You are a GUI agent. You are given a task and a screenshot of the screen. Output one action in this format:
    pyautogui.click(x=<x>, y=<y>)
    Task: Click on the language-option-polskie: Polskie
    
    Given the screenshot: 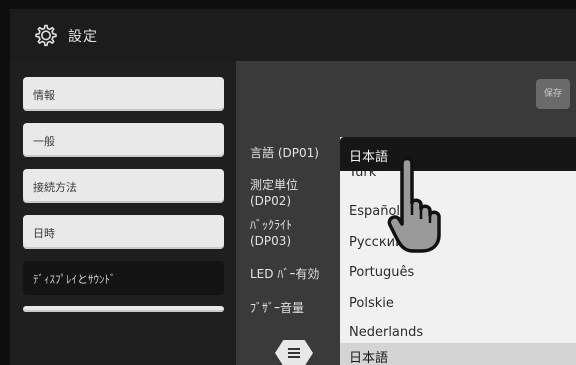 What is the action you would take?
    pyautogui.click(x=371, y=304)
    